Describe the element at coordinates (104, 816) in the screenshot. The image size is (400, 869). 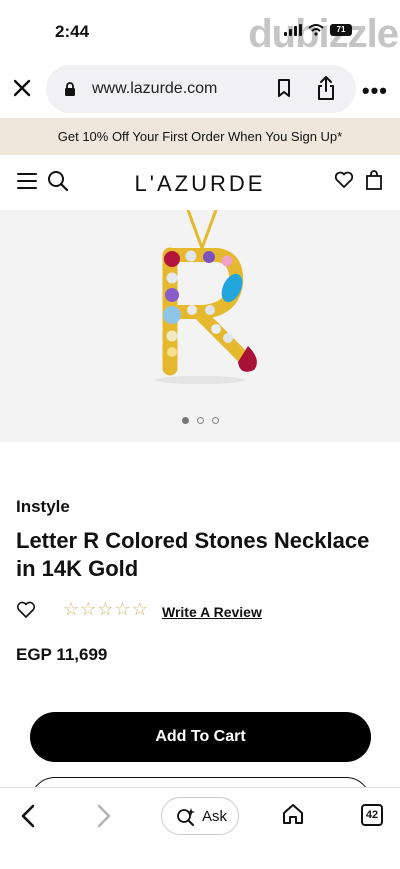
I see `forward-arrow-icon` at that location.